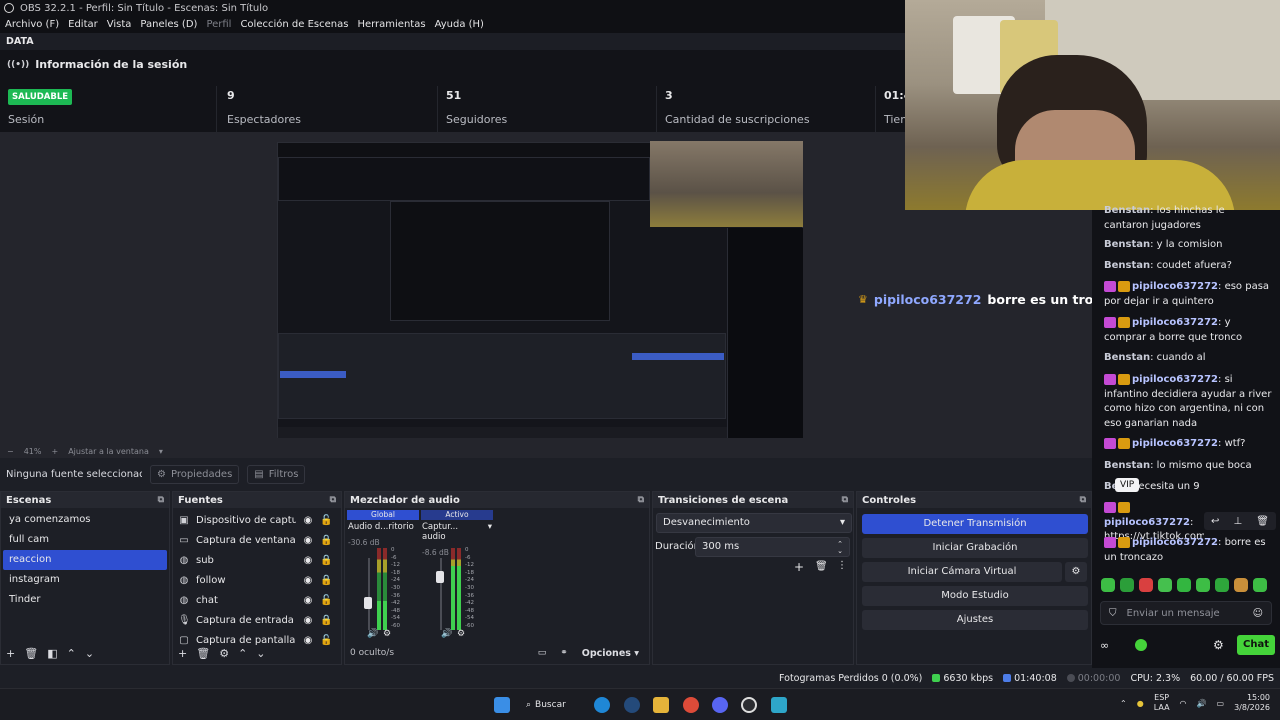  I want to click on filter-icon: ◧, so click(52, 653).